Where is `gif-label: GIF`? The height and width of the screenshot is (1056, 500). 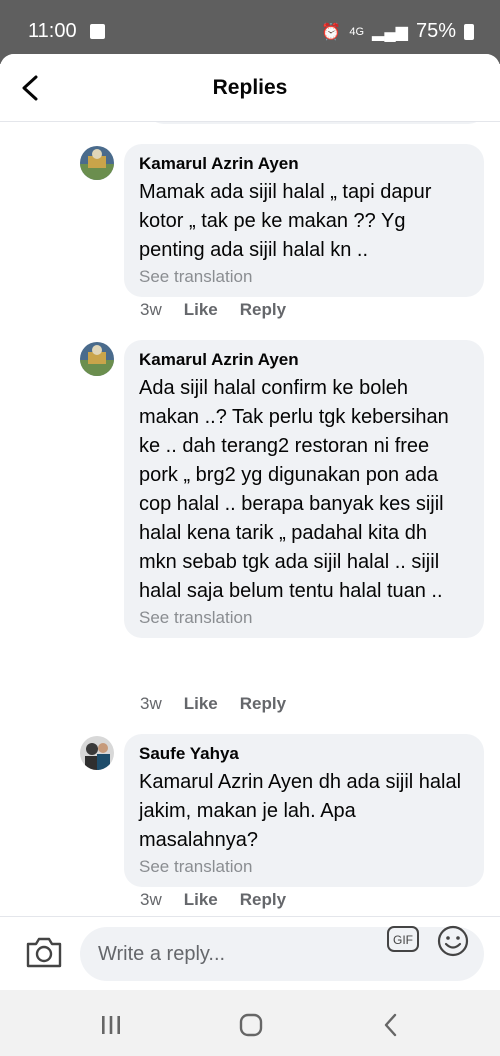 gif-label: GIF is located at coordinates (403, 940).